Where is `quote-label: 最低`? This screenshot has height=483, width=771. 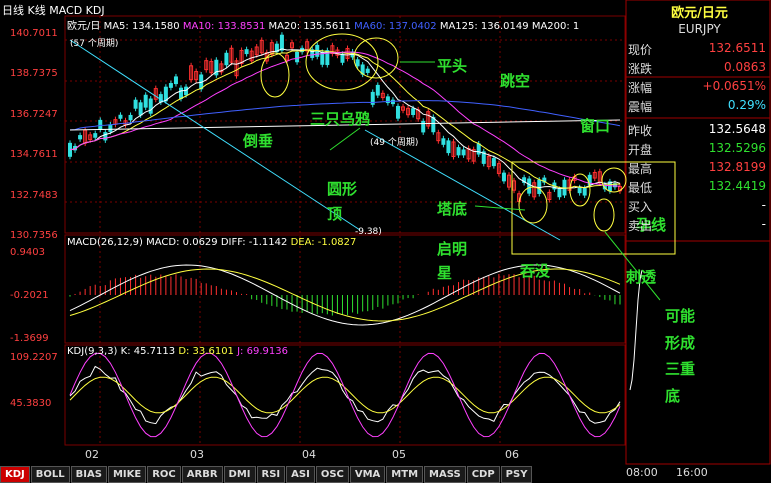
quote-label: 最低 is located at coordinates (640, 188).